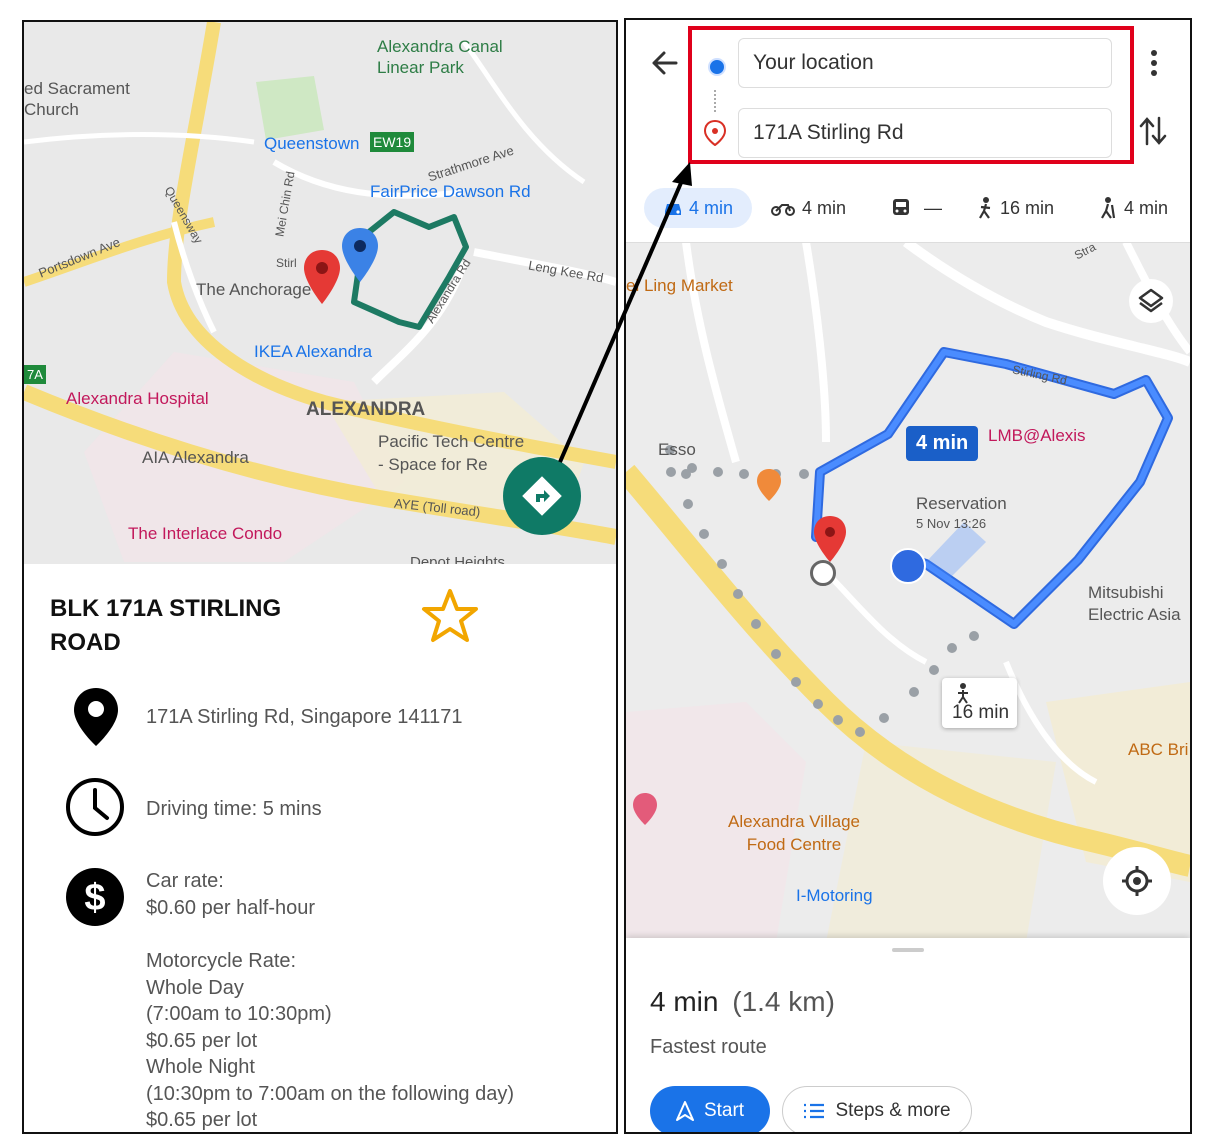 Image resolution: width=1214 pixels, height=1141 pixels. Describe the element at coordinates (1153, 131) in the screenshot. I see `swap-icon` at that location.